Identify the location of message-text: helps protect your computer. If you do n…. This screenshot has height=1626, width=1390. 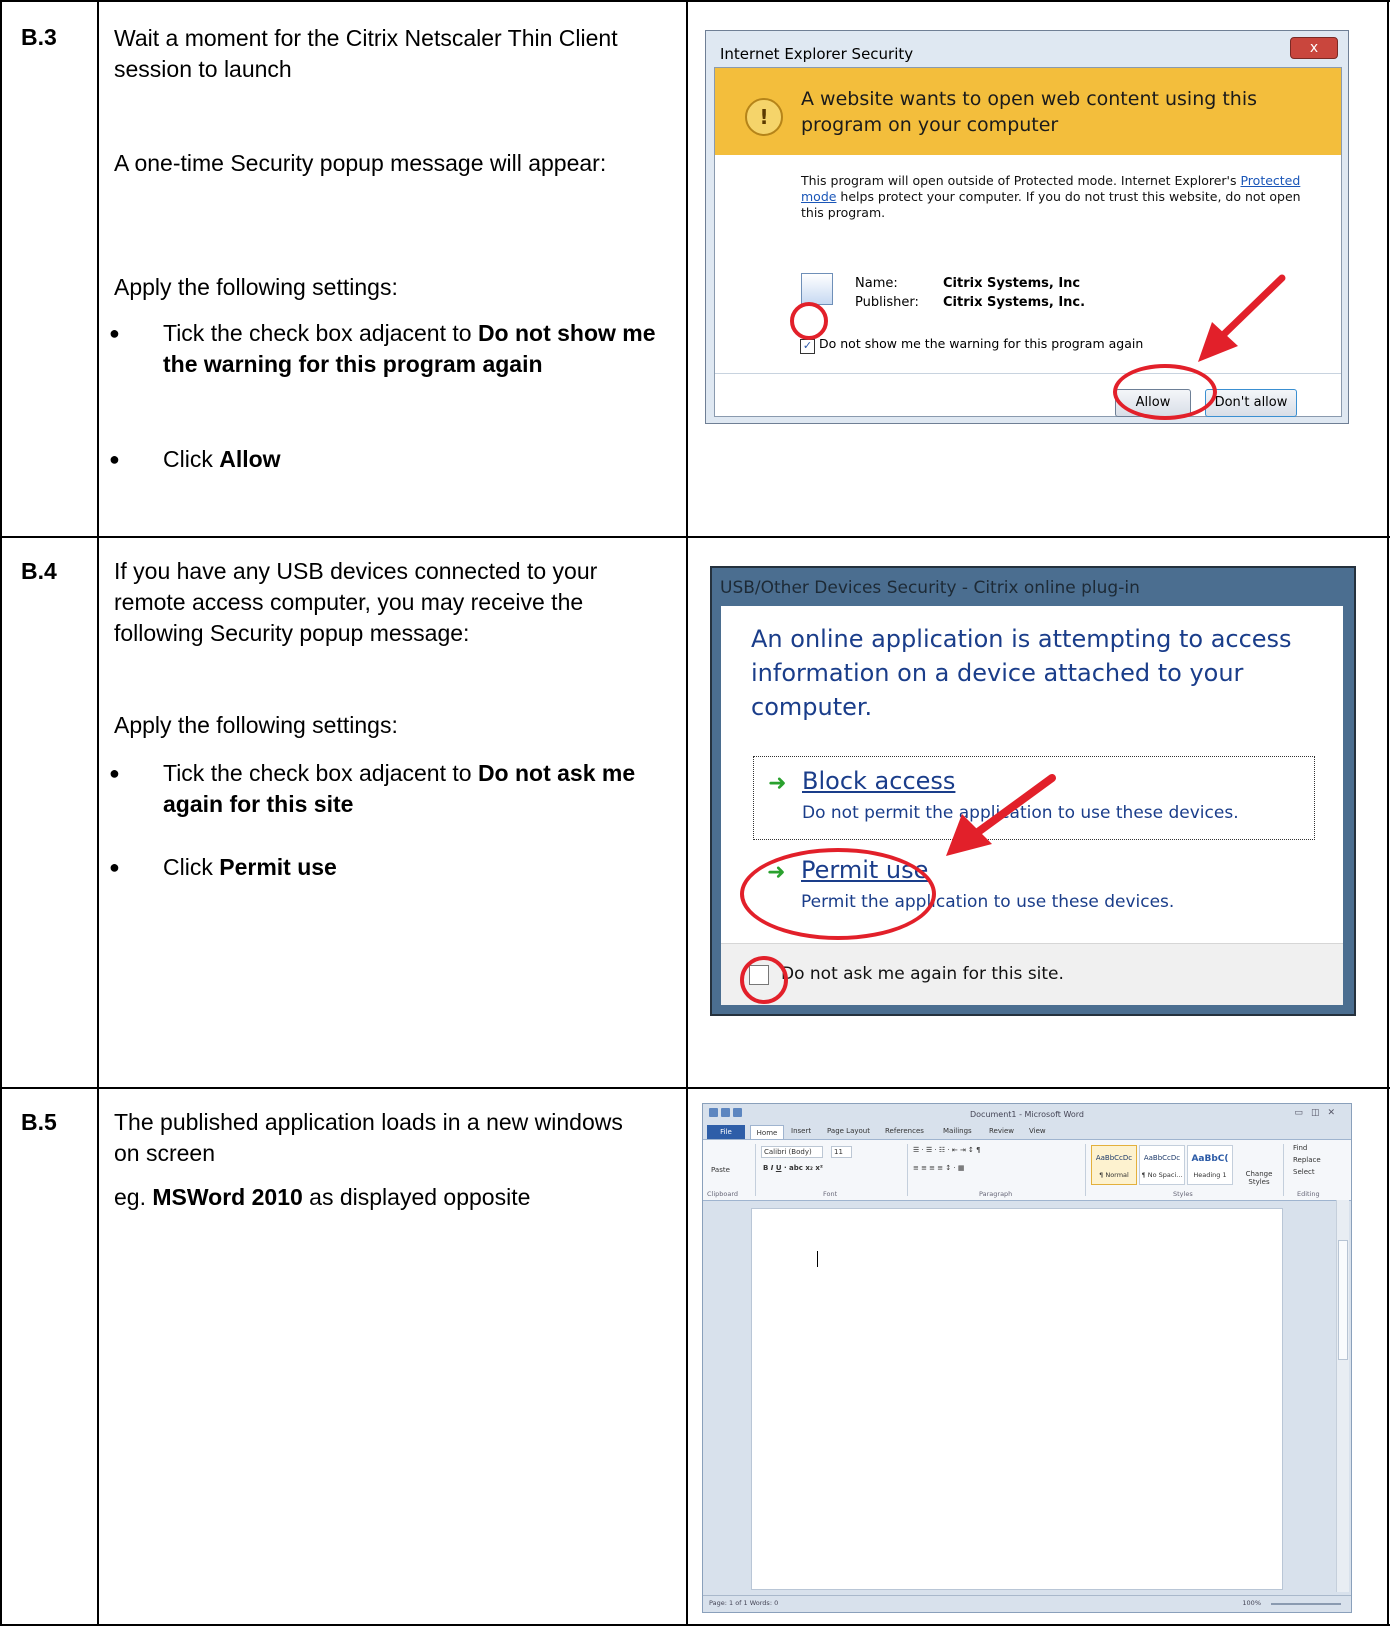
(1051, 204).